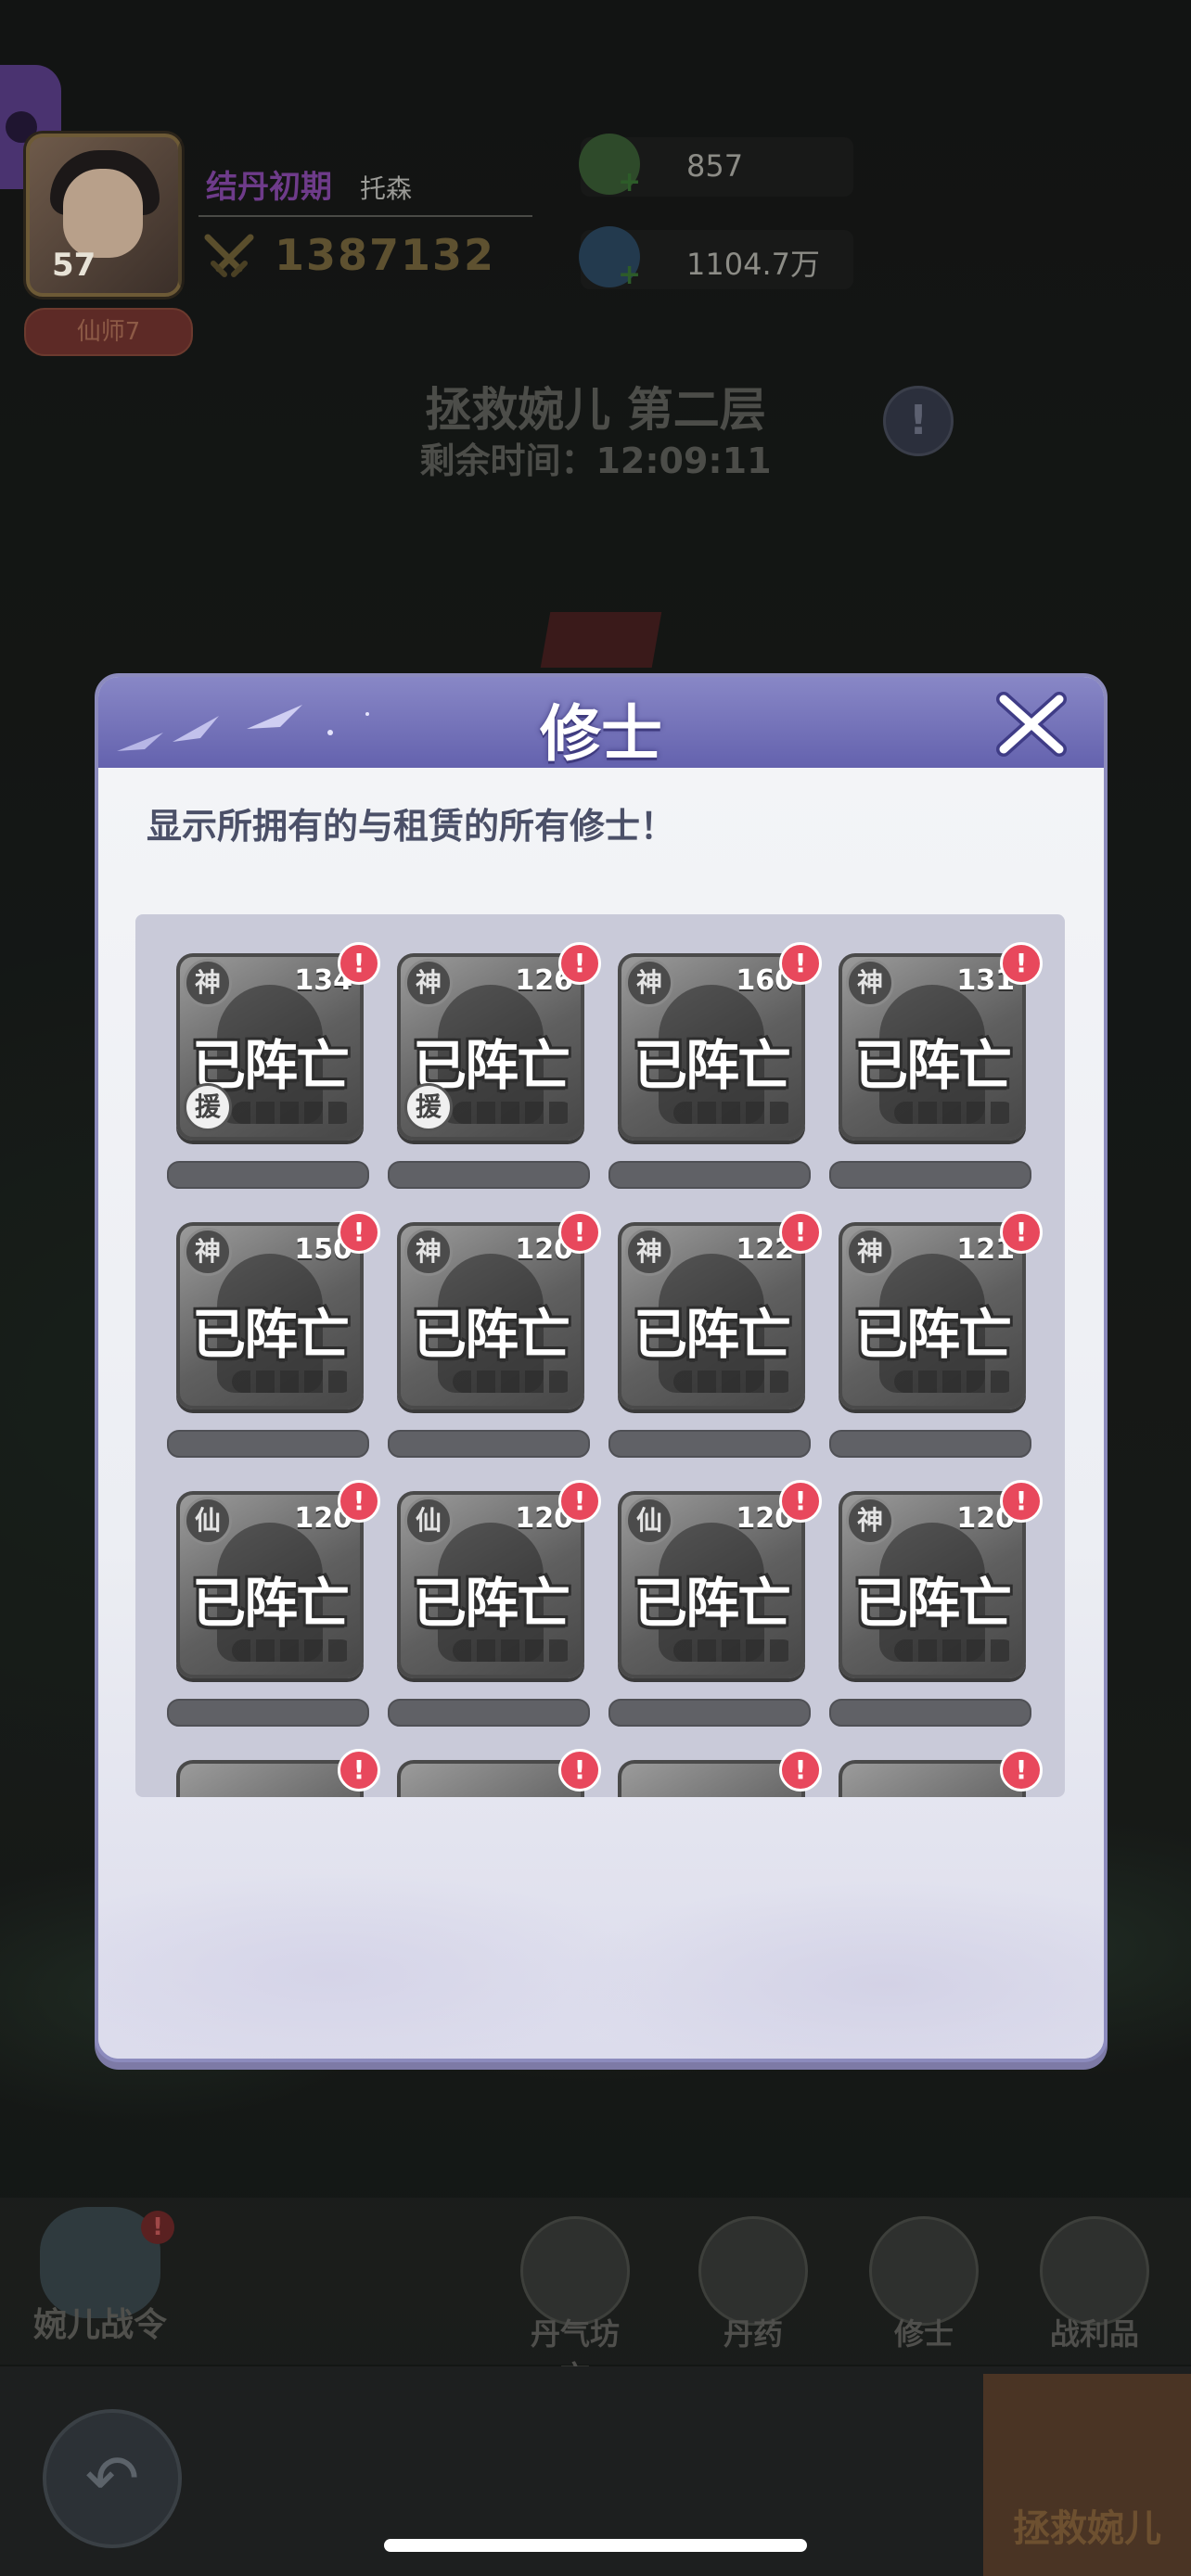  I want to click on player-avatar: 57, so click(104, 216).